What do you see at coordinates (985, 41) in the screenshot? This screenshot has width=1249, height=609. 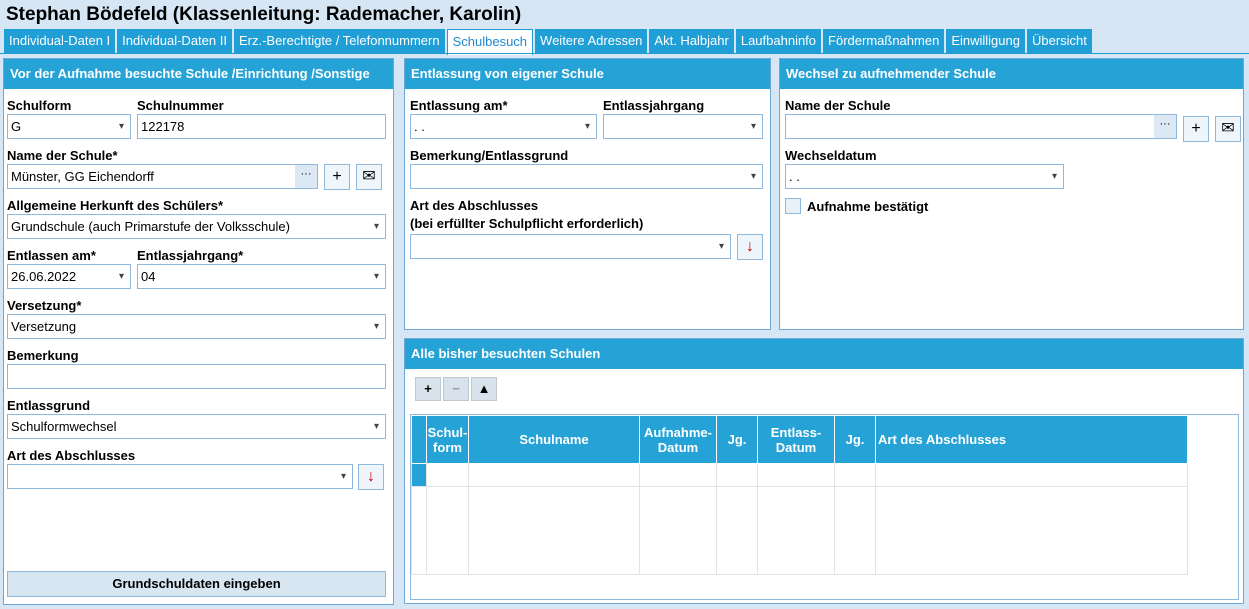 I see `tab-einwilligung: Einwilligung` at bounding box center [985, 41].